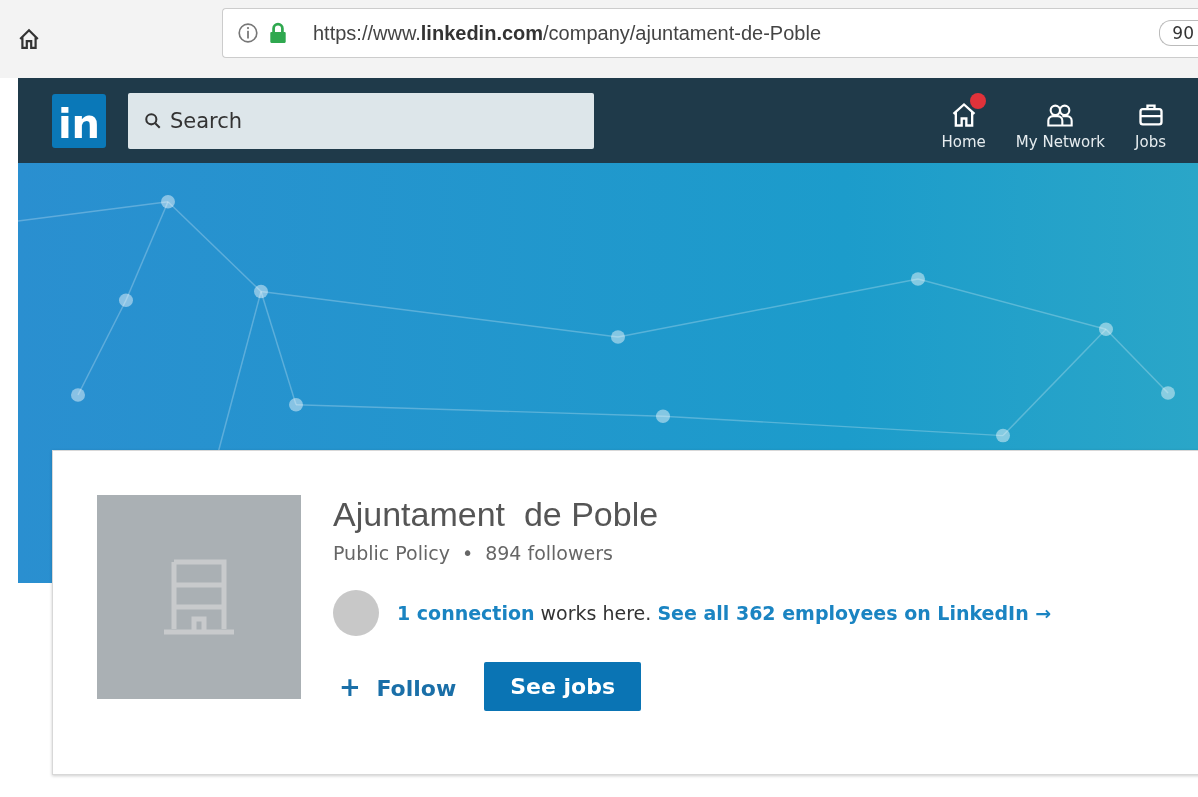 This screenshot has width=1198, height=797. Describe the element at coordinates (278, 33) in the screenshot. I see `lock-icon` at that location.